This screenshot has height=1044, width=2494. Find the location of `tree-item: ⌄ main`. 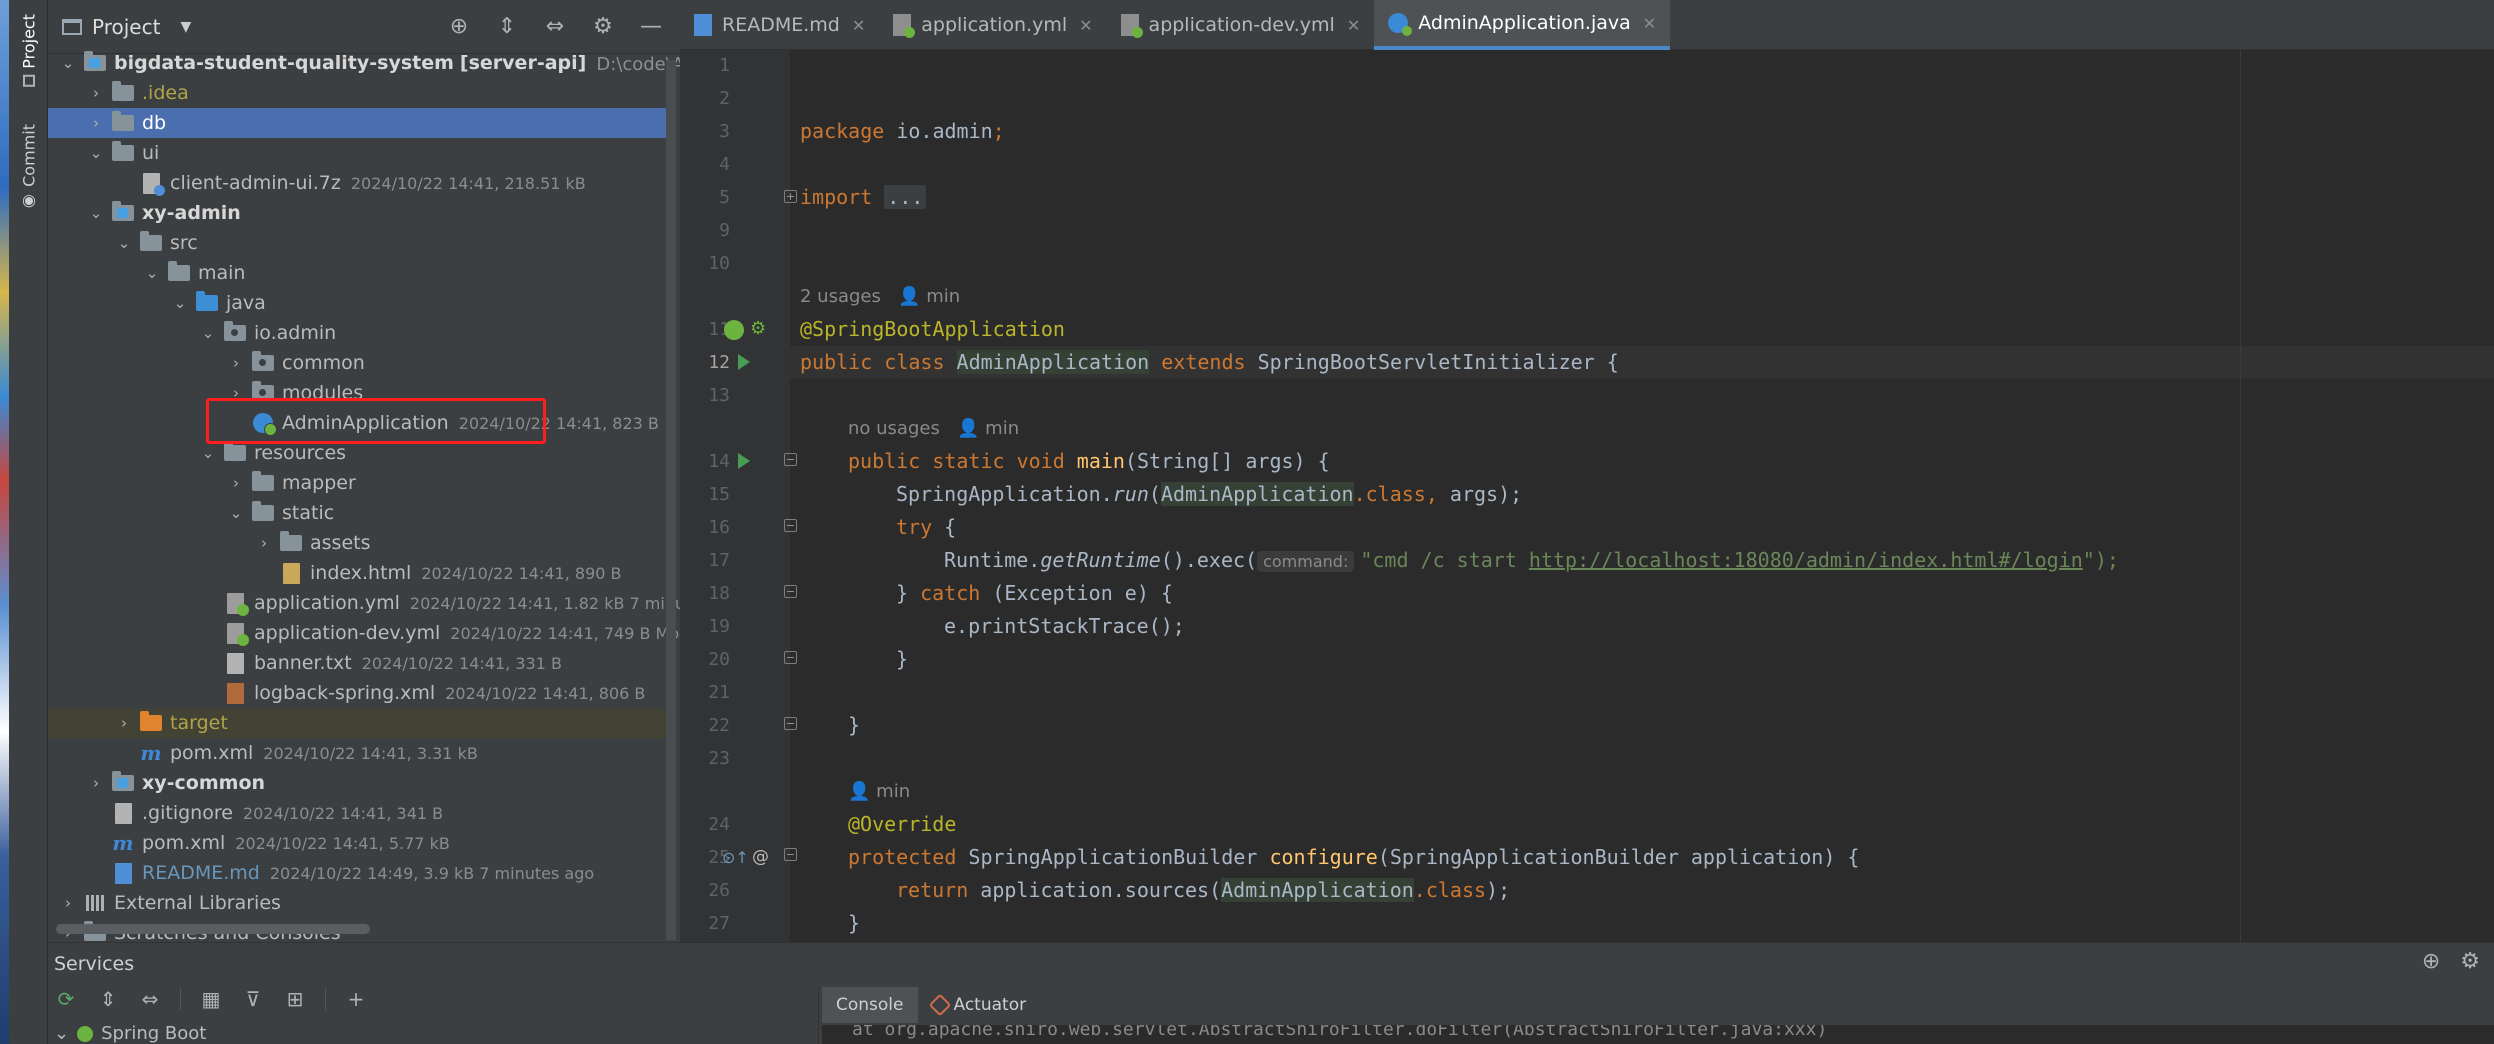

tree-item: ⌄ main is located at coordinates (357, 273).